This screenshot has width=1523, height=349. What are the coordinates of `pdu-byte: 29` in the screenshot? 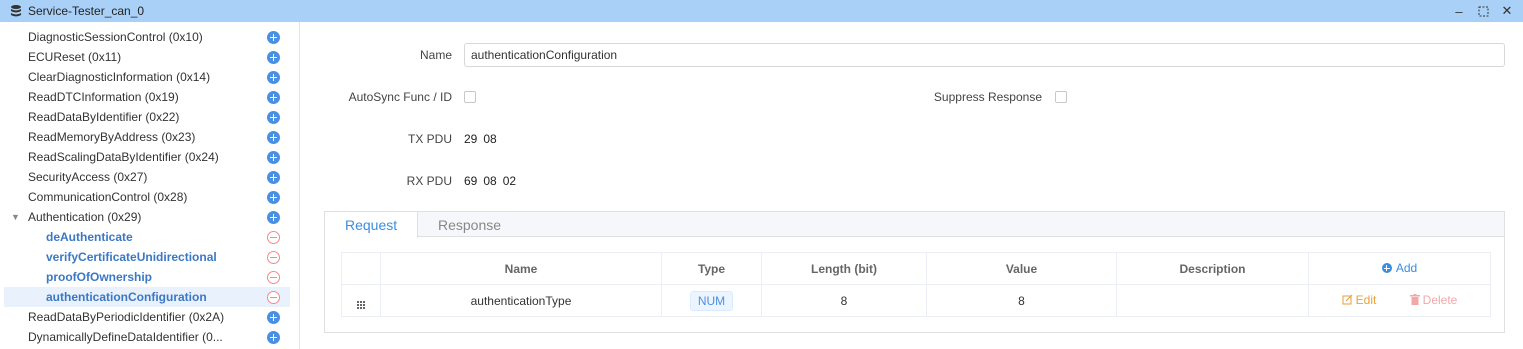 It's located at (471, 139).